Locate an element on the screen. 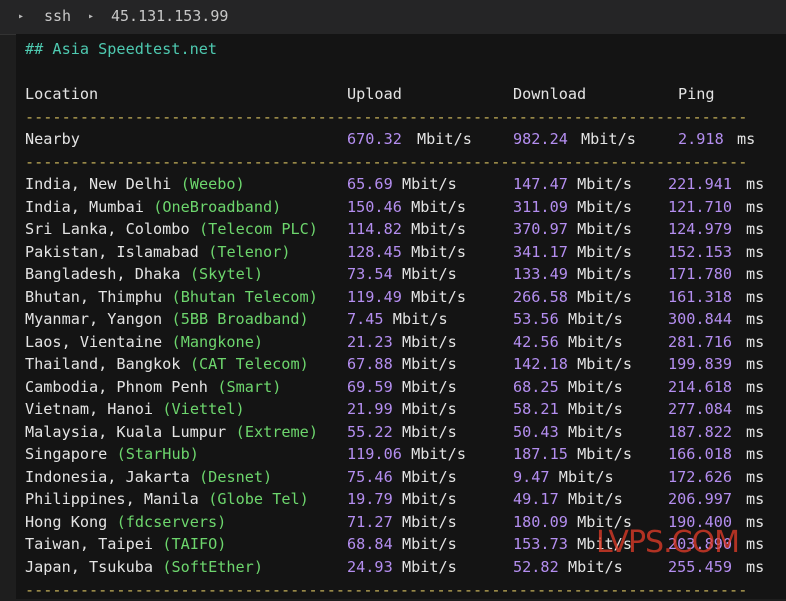  row-download: 133.49 is located at coordinates (540, 274).